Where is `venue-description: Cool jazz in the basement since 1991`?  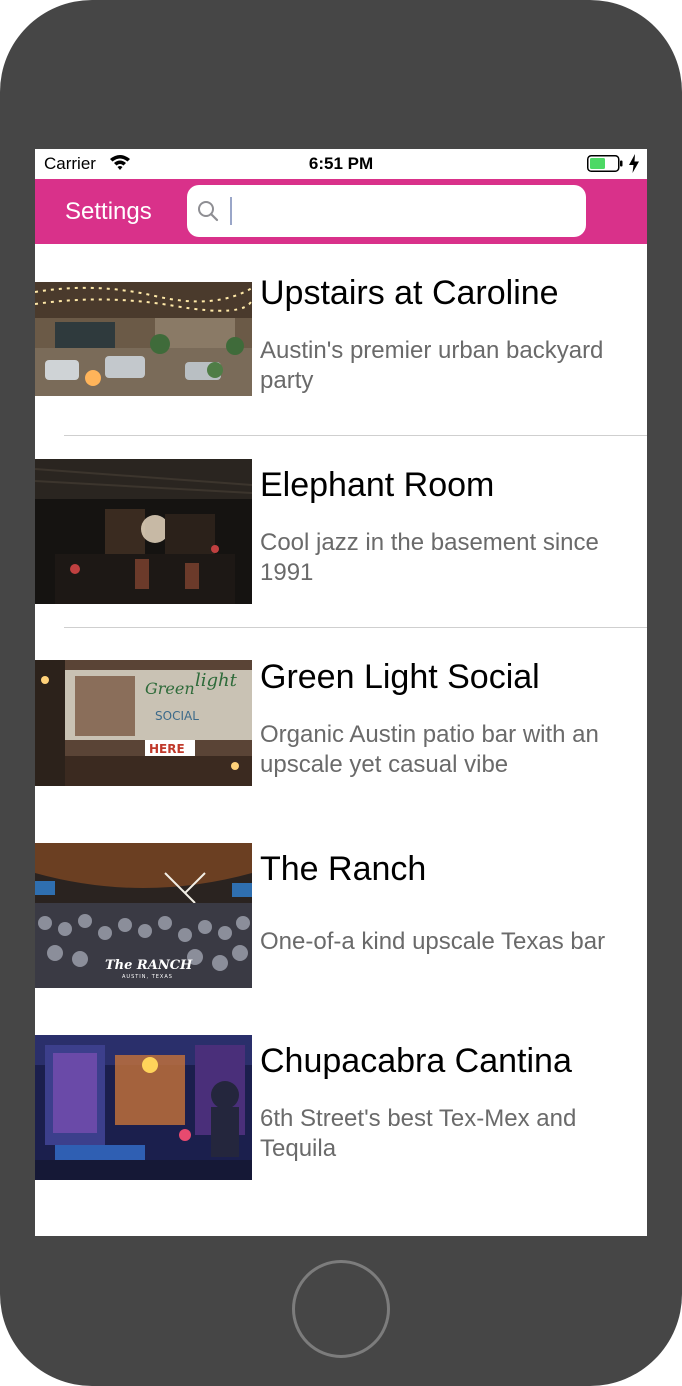 venue-description: Cool jazz in the basement since 1991 is located at coordinates (429, 557).